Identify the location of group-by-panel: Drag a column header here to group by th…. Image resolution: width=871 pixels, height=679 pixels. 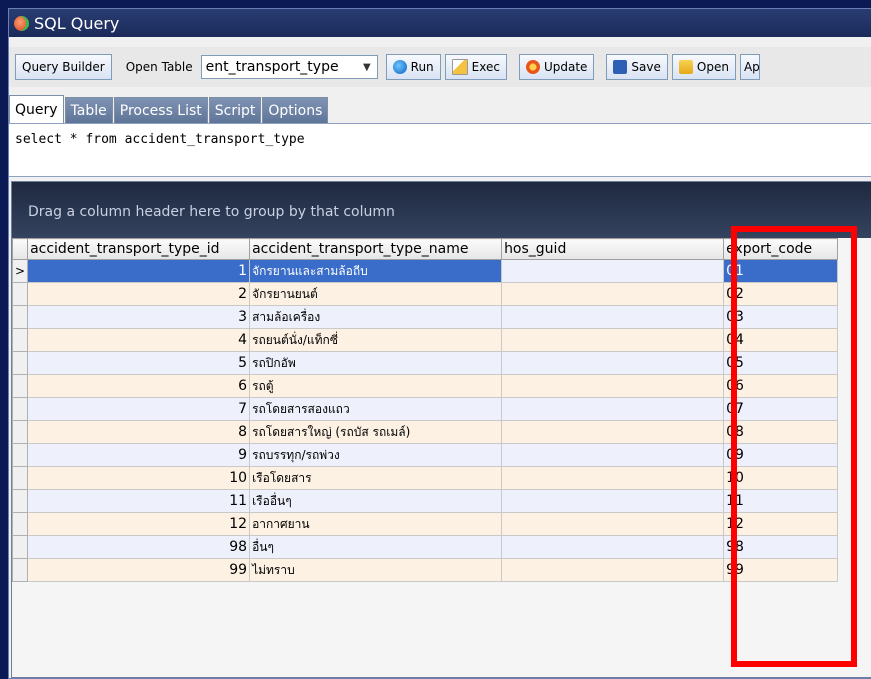
(441, 210).